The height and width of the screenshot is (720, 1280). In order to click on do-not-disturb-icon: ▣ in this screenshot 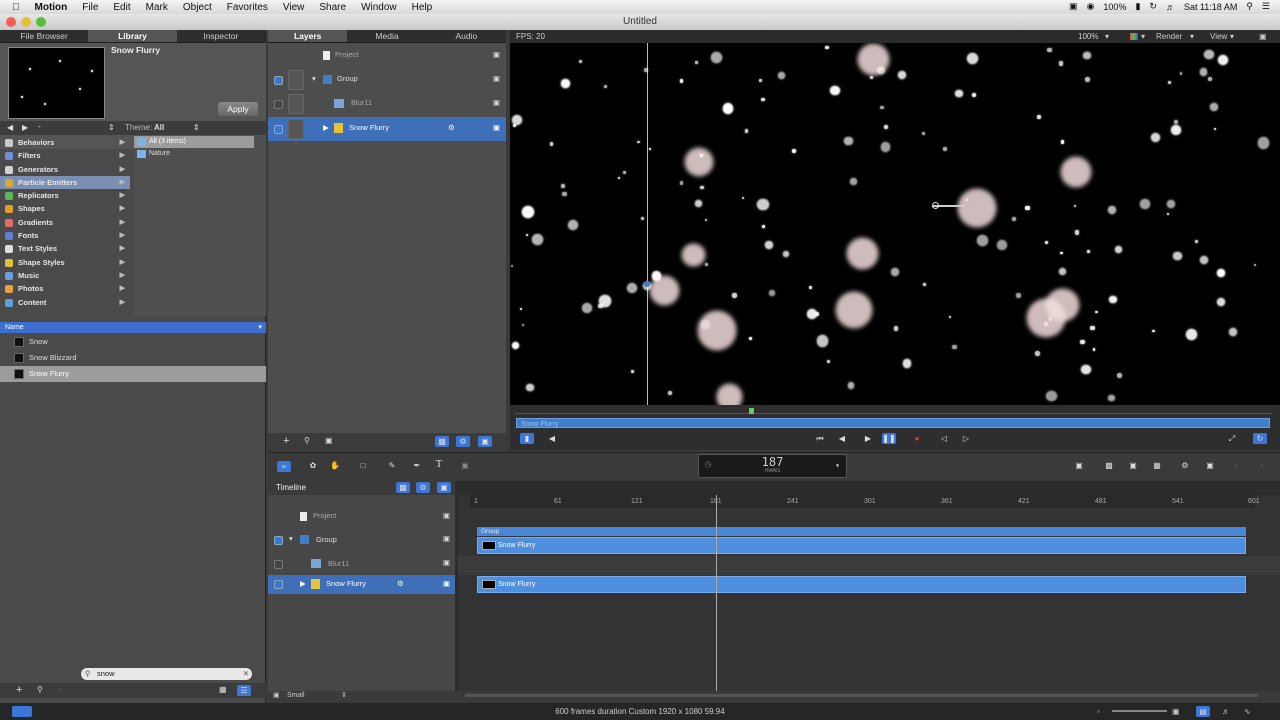, I will do `click(1079, 465)`.